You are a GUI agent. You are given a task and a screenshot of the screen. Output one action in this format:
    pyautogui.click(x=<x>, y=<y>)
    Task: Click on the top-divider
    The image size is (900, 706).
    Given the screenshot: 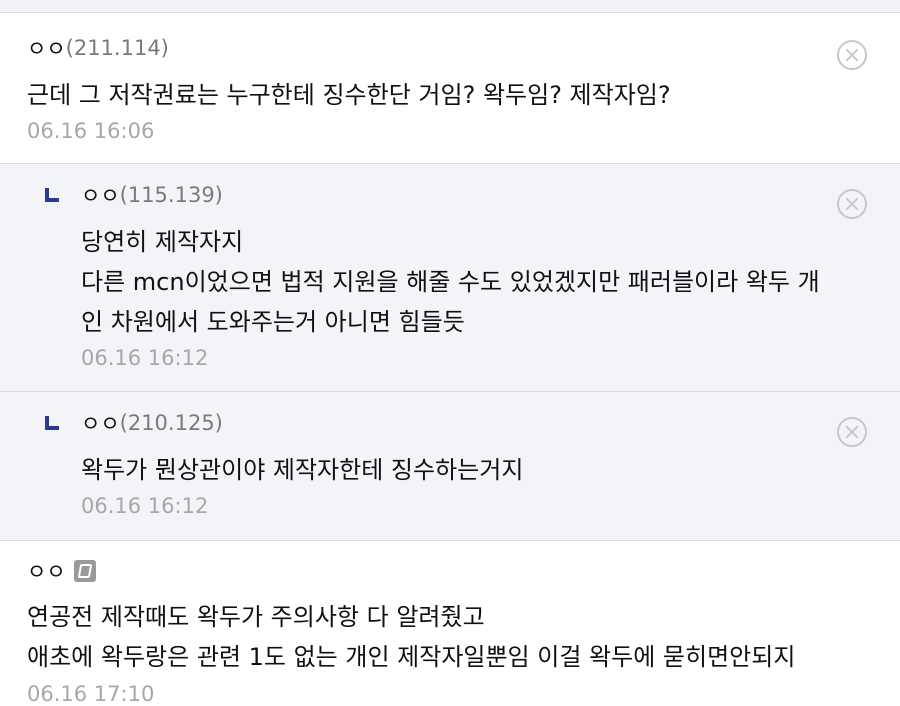 What is the action you would take?
    pyautogui.click(x=450, y=6)
    